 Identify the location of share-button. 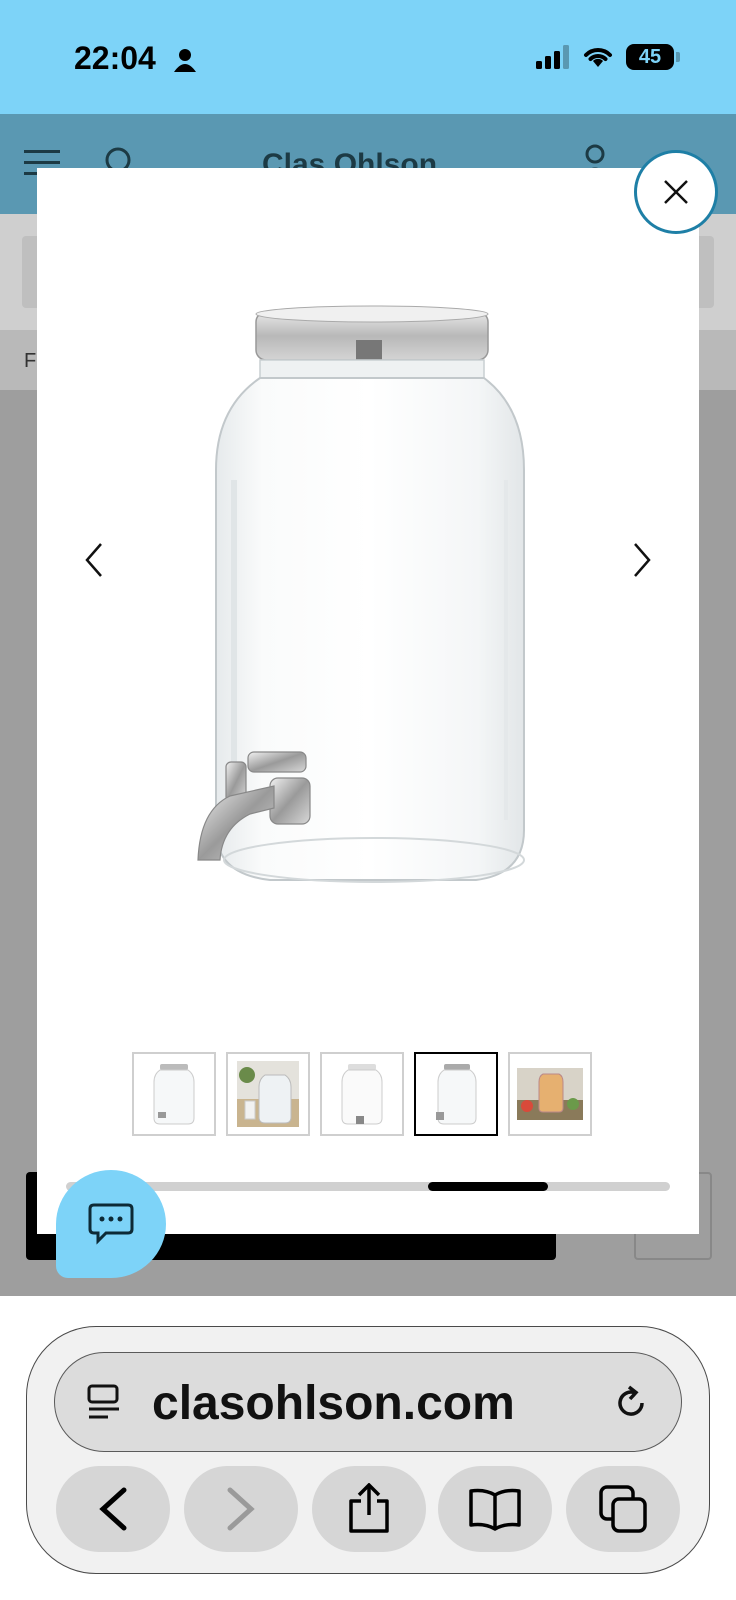
(369, 1509).